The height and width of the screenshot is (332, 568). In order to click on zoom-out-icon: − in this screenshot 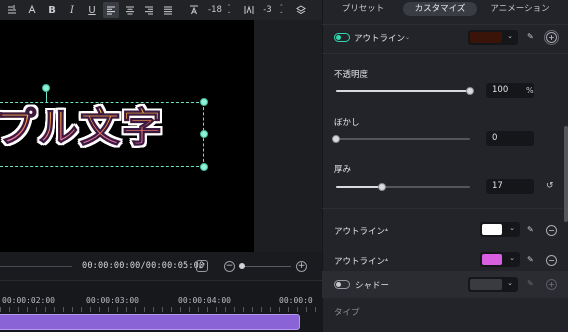, I will do `click(229, 266)`.